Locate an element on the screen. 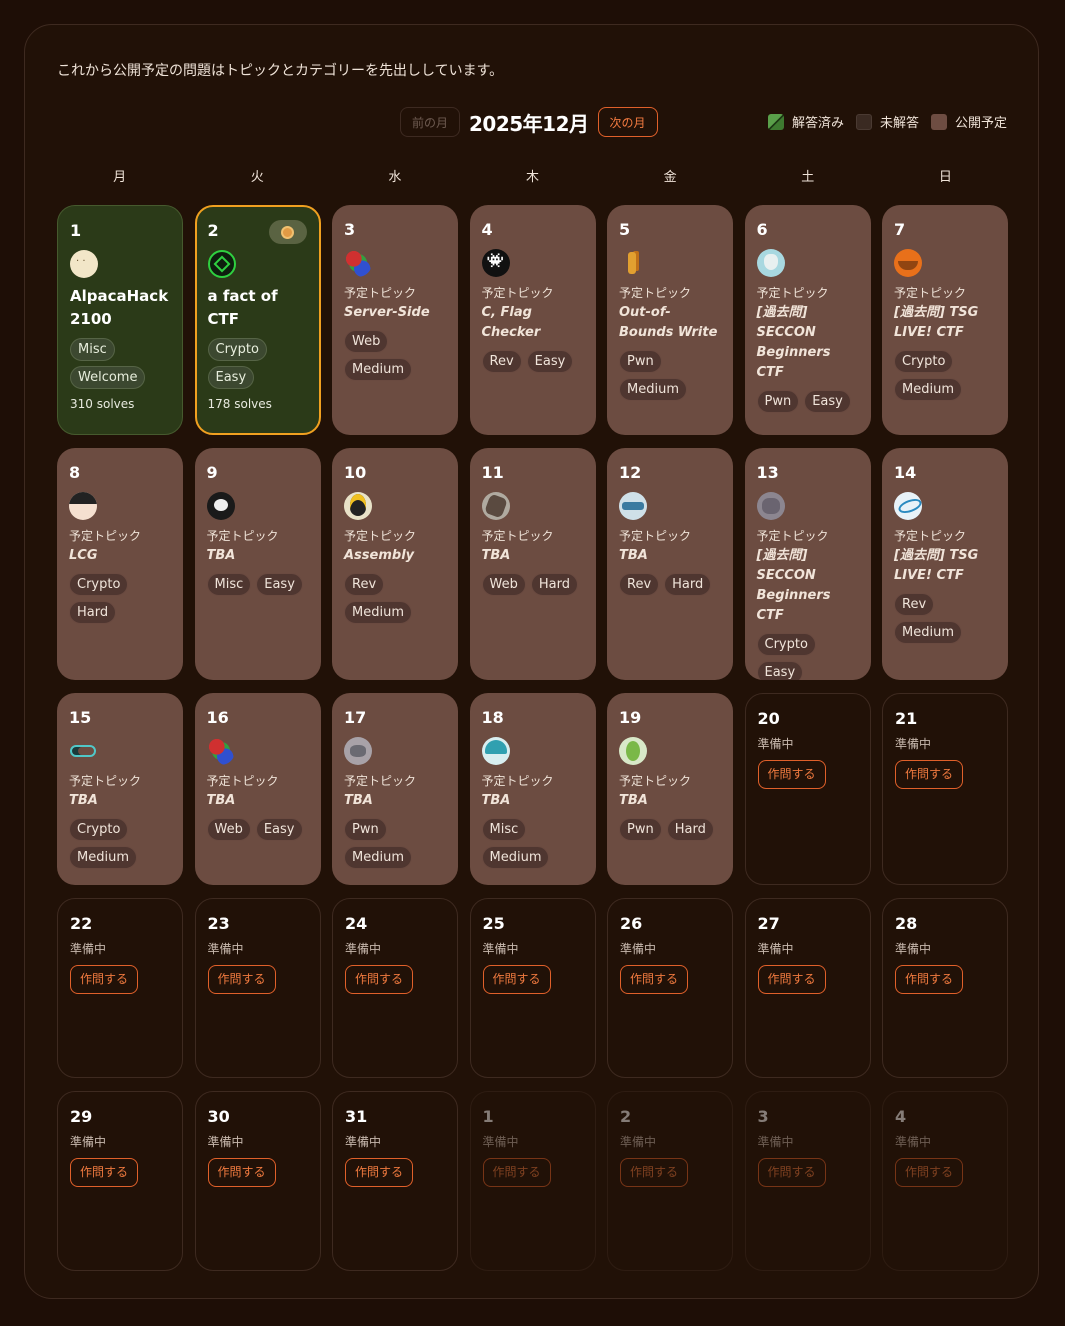  tag: Misc is located at coordinates (504, 829).